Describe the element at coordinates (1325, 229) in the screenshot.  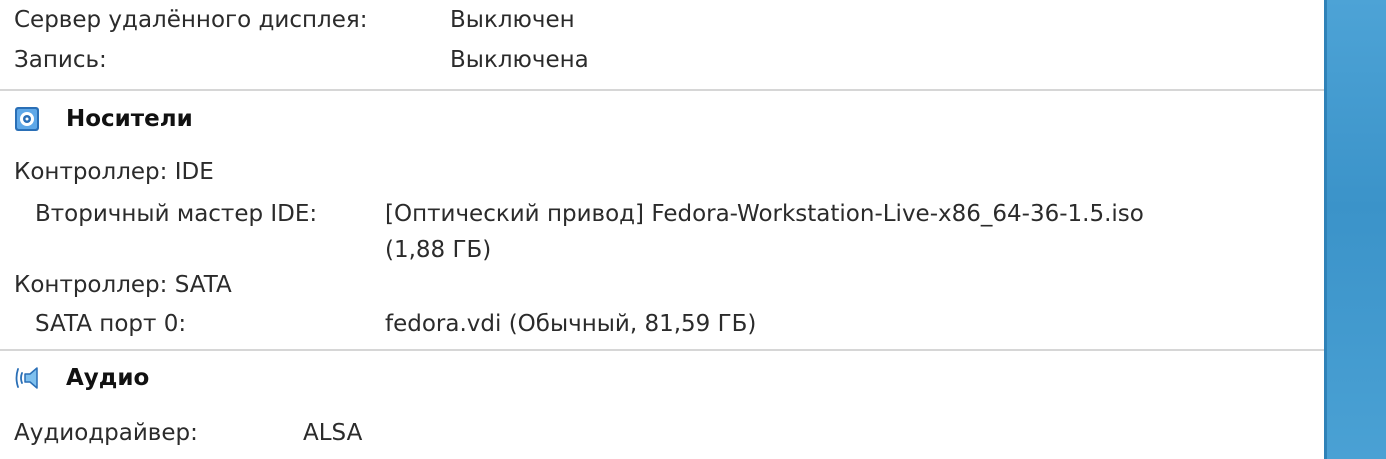
I see `window-edge` at that location.